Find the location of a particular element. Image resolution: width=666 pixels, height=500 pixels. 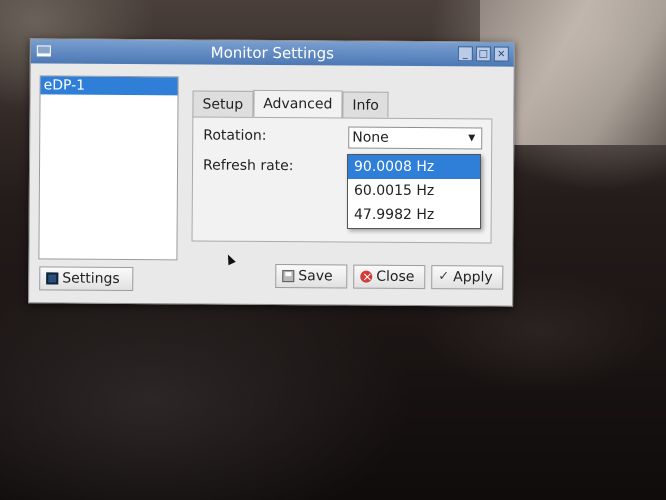

rotation-label: Rotation: is located at coordinates (235, 135).